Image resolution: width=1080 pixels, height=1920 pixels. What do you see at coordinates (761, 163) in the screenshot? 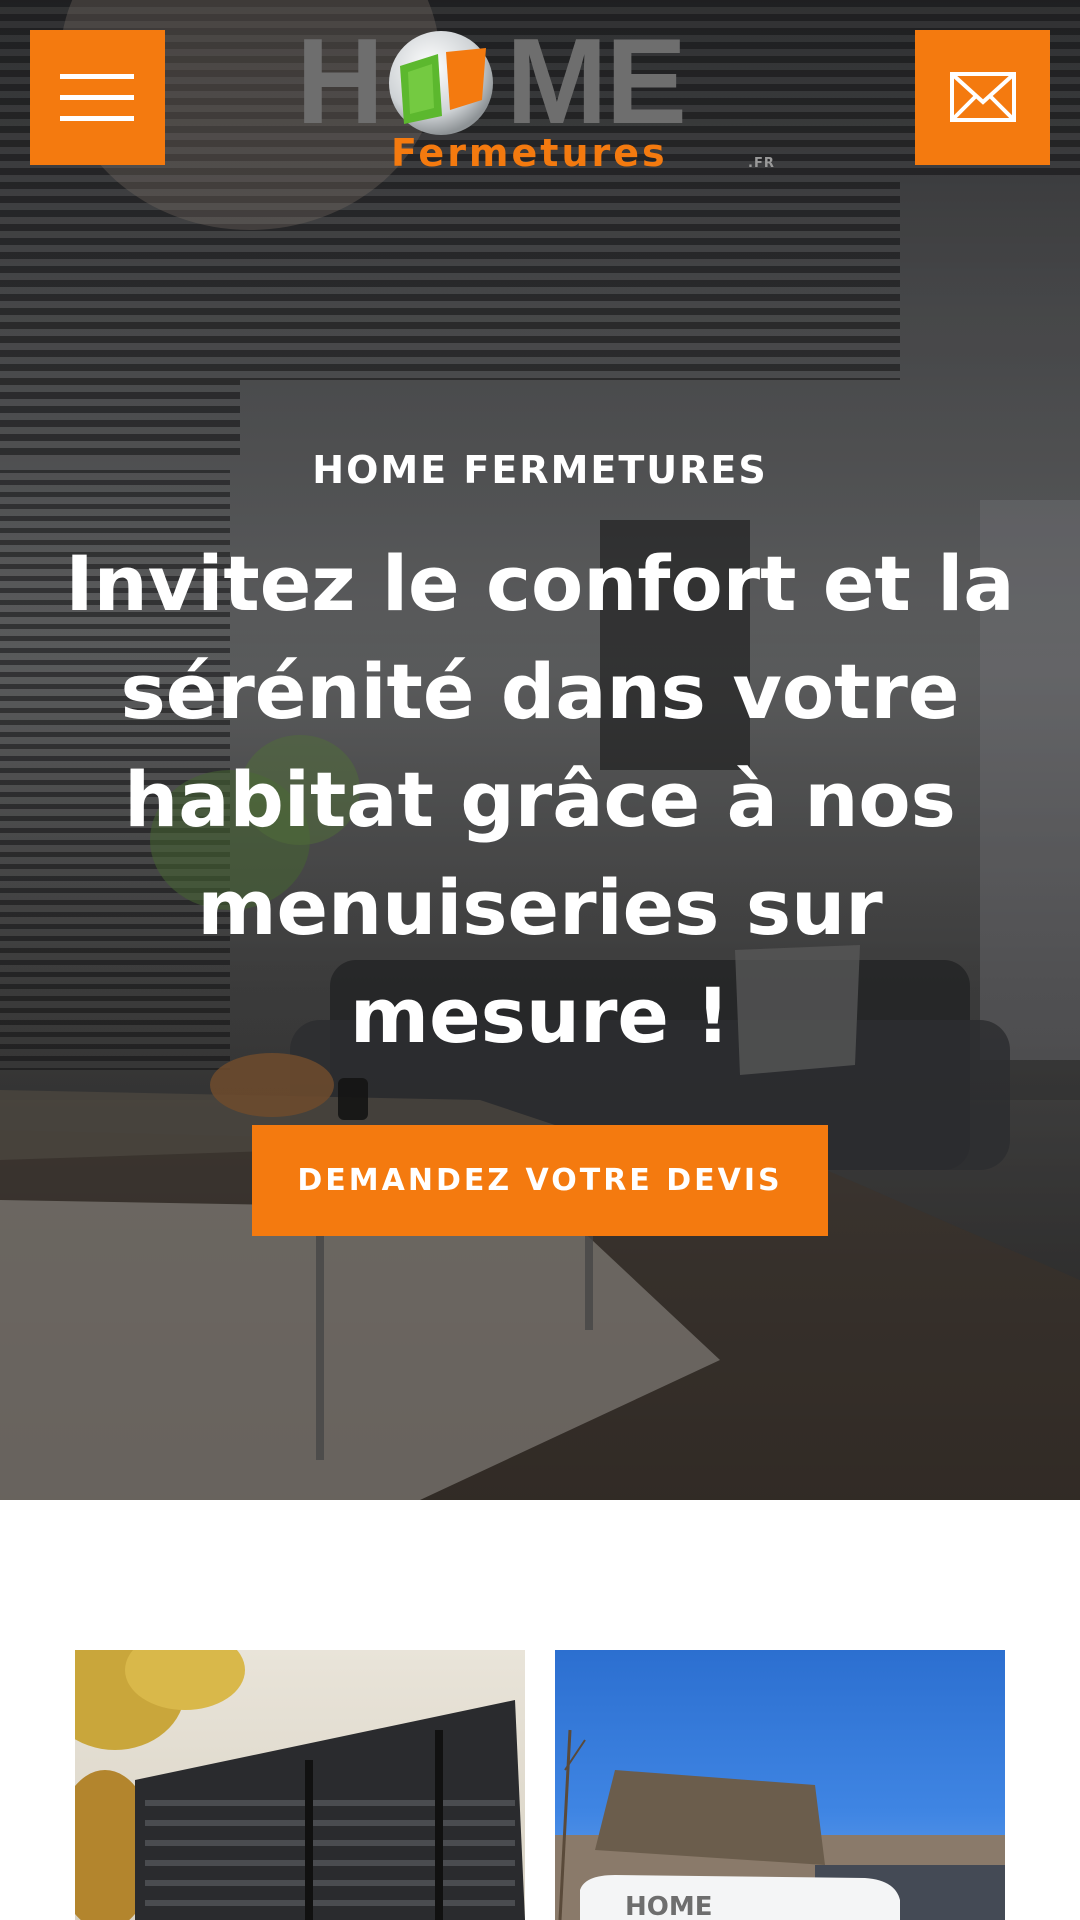
I see `logo-tld: .FR` at bounding box center [761, 163].